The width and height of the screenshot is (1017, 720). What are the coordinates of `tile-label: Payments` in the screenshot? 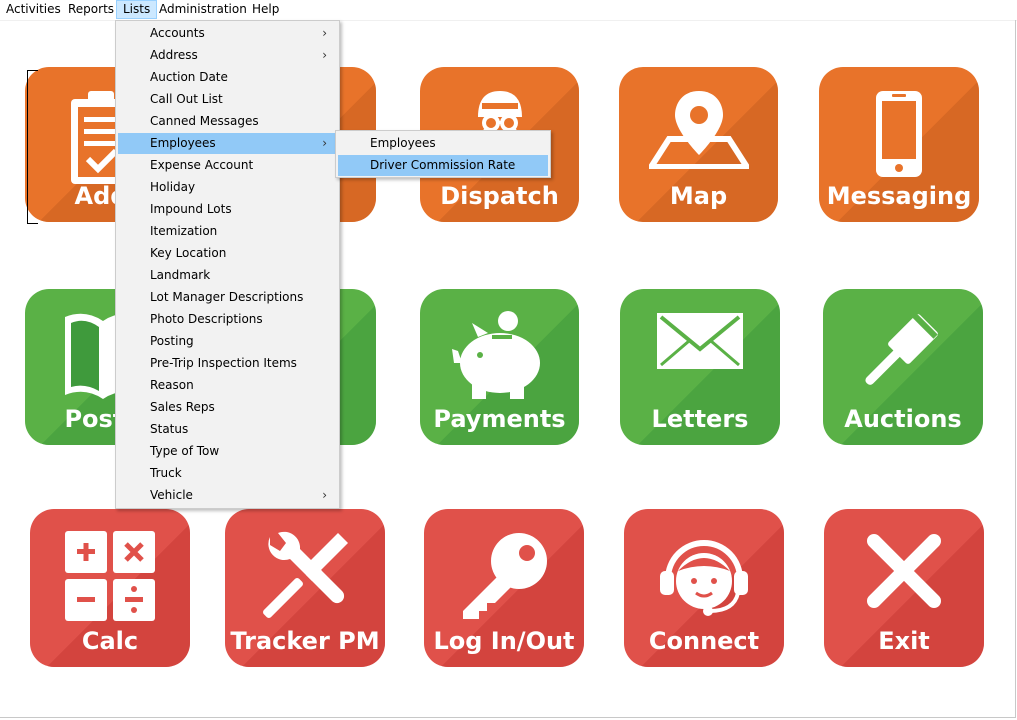 It's located at (499, 419).